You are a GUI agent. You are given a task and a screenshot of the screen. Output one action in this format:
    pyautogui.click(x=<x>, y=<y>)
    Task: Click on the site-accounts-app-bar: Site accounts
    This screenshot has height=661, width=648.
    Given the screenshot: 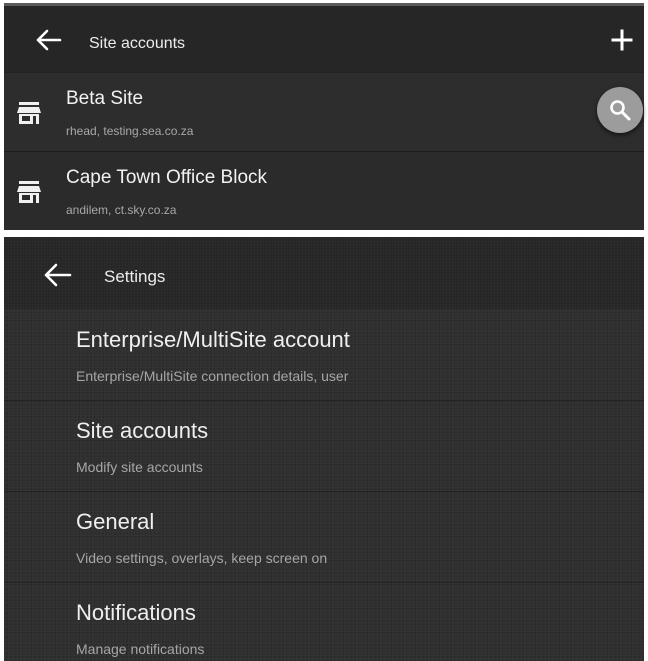 What is the action you would take?
    pyautogui.click(x=324, y=39)
    